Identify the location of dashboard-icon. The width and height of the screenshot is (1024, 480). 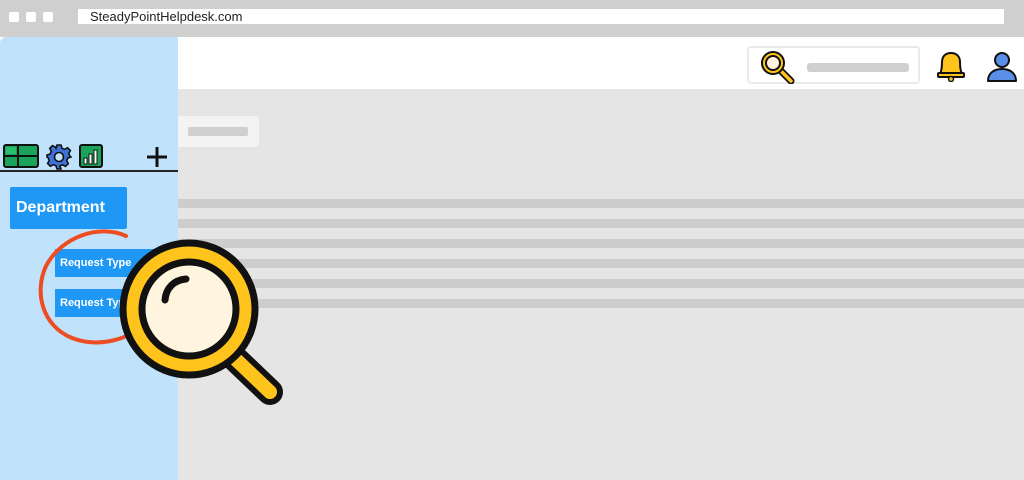
(21, 156).